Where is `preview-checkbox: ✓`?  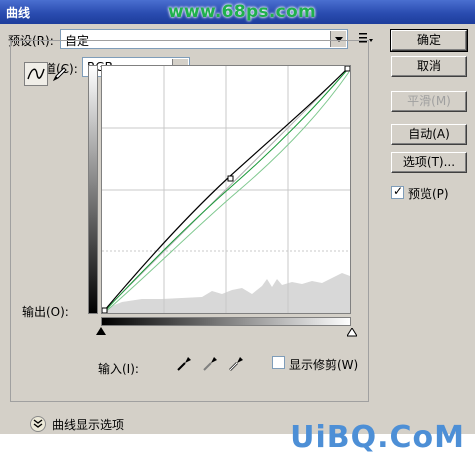 preview-checkbox: ✓ is located at coordinates (397, 191).